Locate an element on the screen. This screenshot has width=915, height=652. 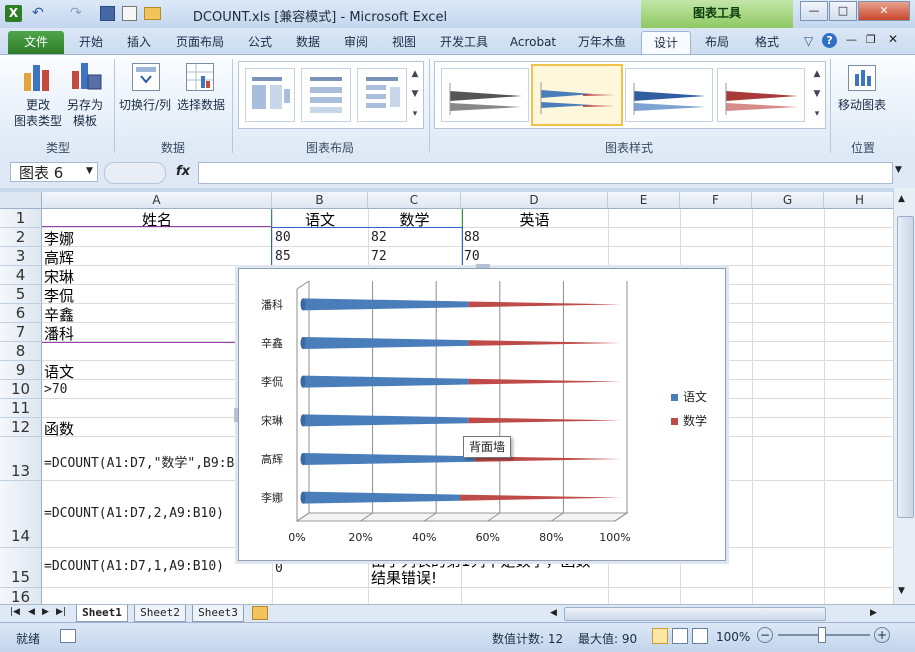
doc-close-icon: ✕ is located at coordinates (893, 39).